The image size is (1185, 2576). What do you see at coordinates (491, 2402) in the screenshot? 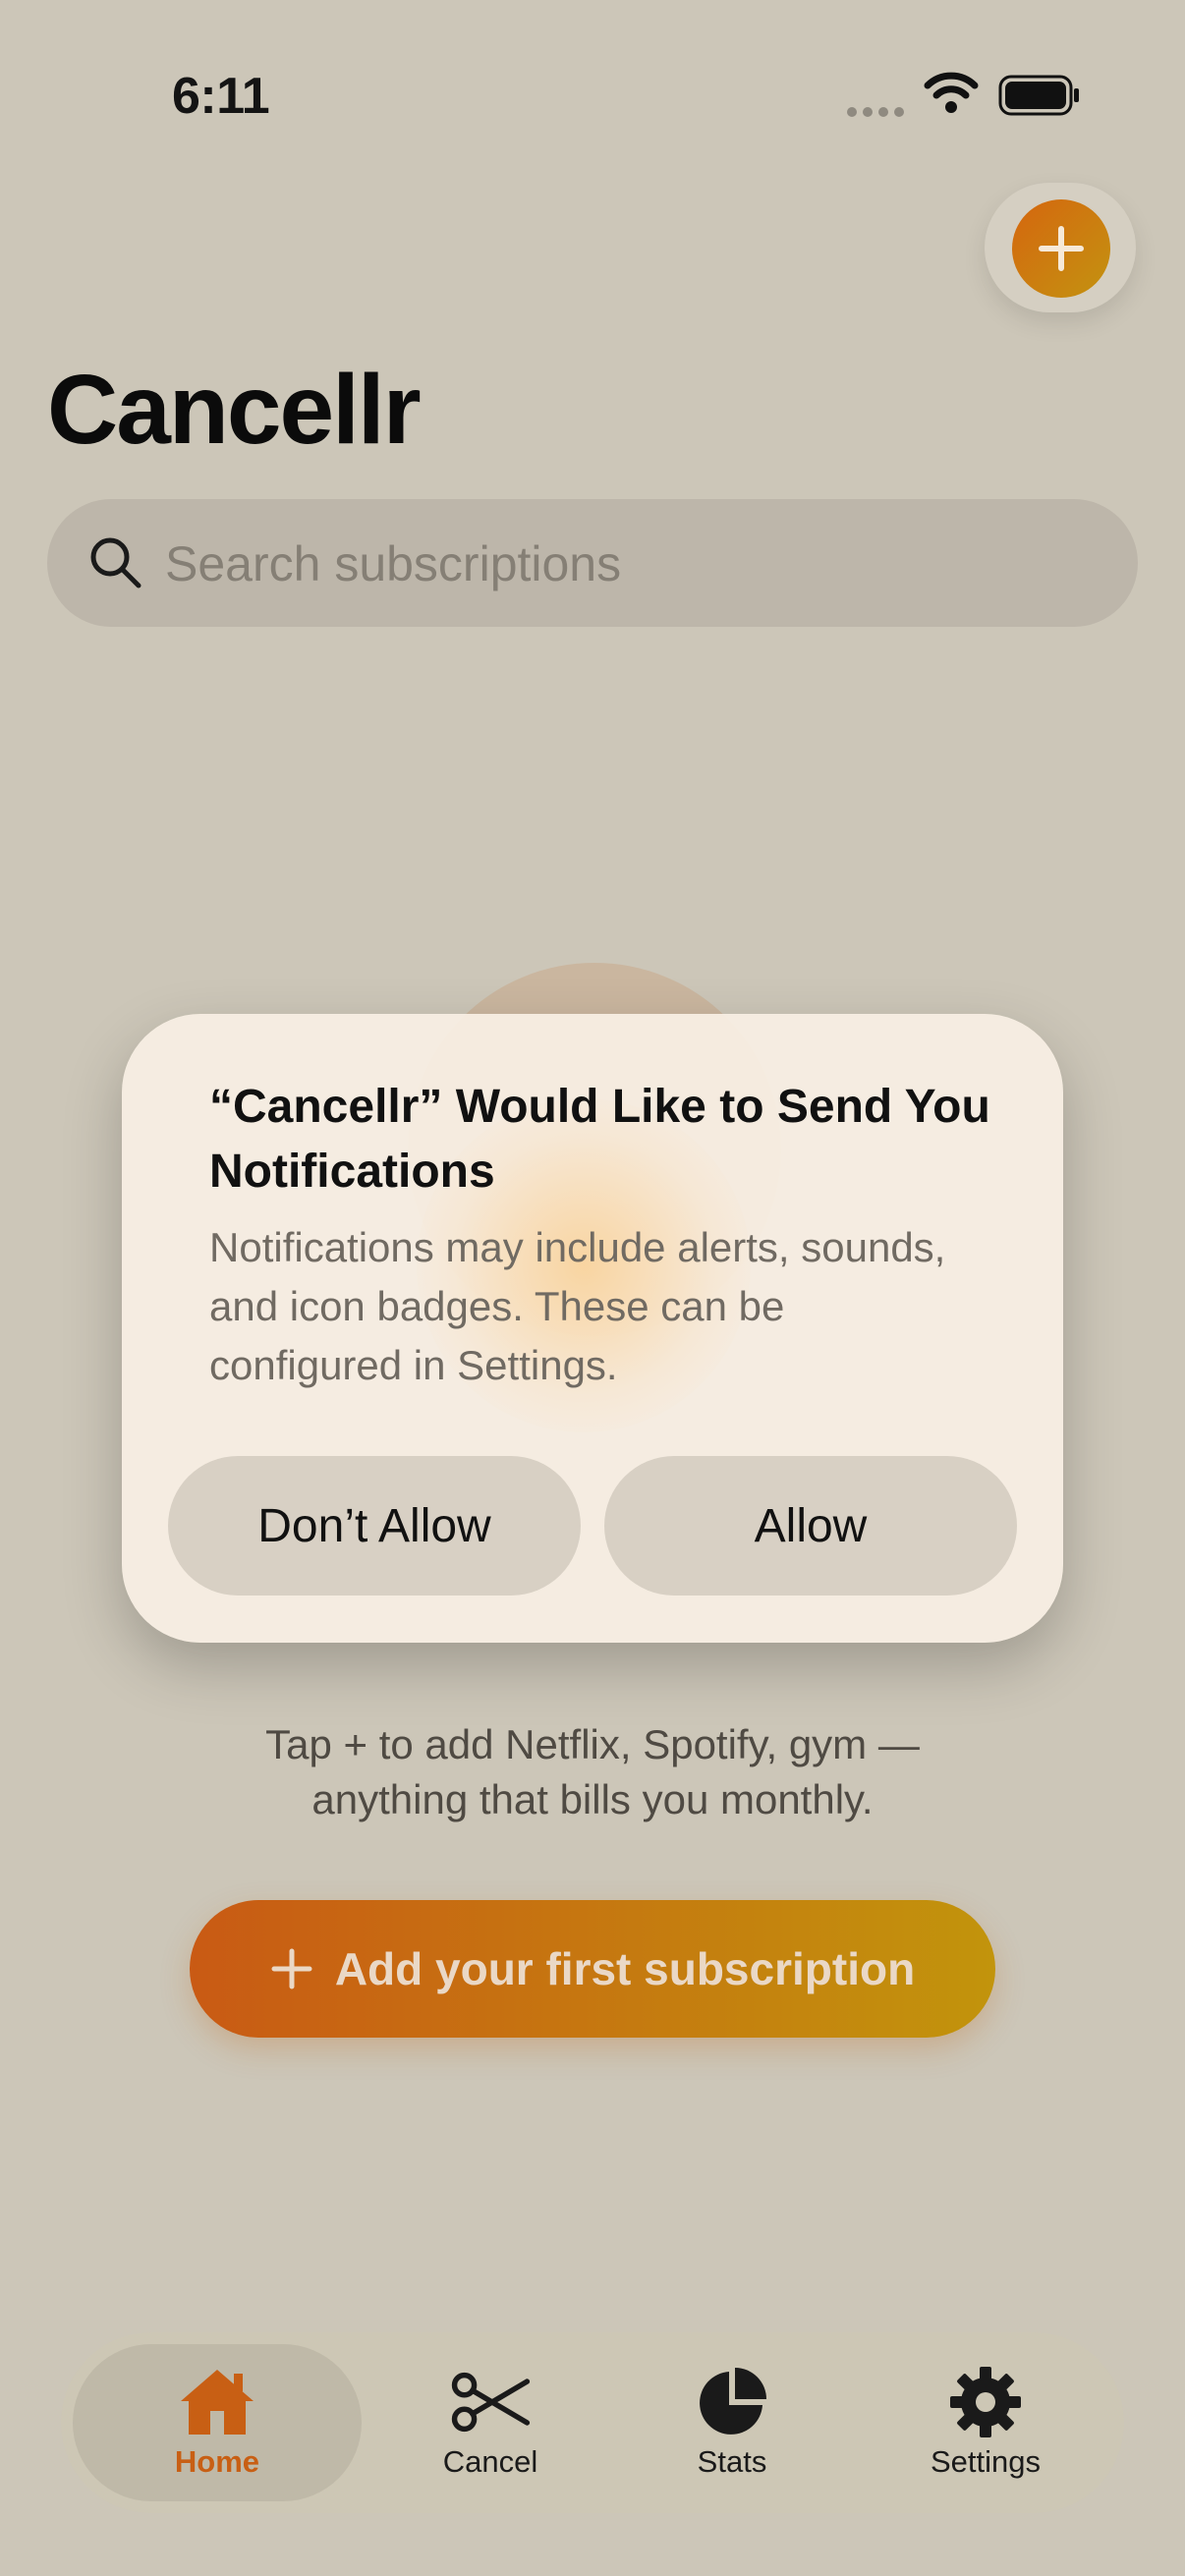
I see `scissors-icon` at bounding box center [491, 2402].